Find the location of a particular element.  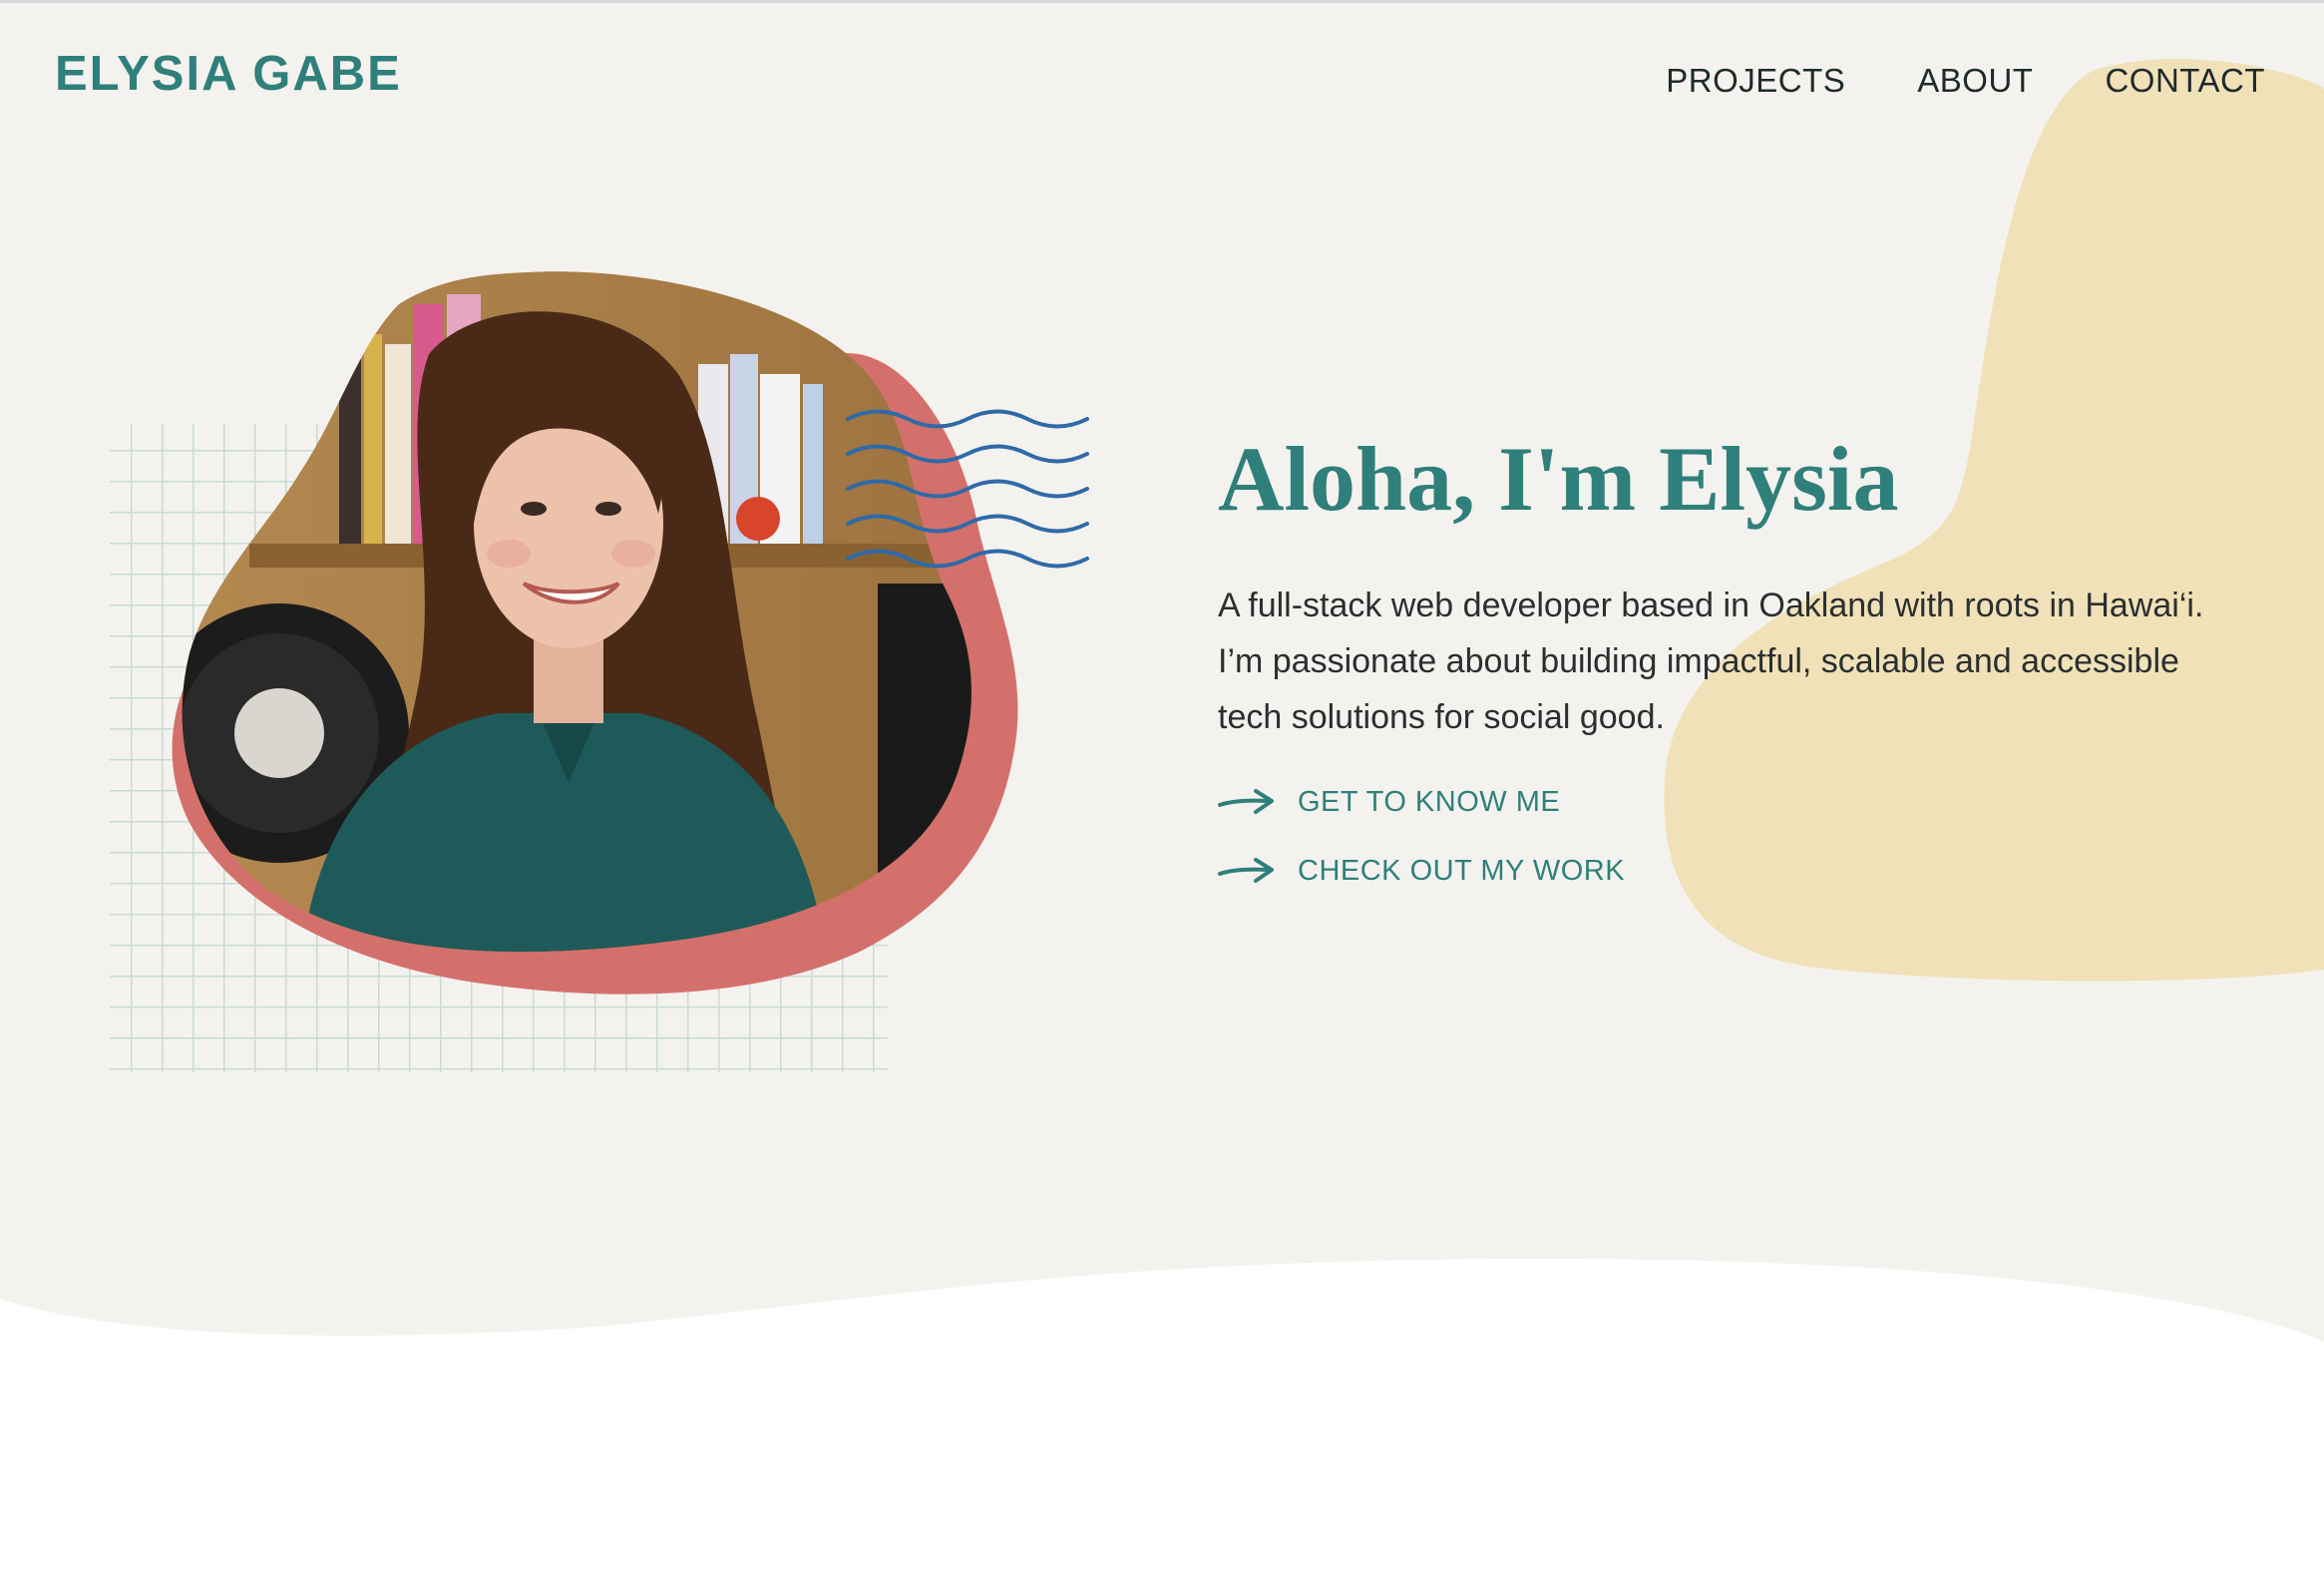

site-header: ELYSIA GABE PROJECTS ABOUT CONTACT is located at coordinates (1162, 75).